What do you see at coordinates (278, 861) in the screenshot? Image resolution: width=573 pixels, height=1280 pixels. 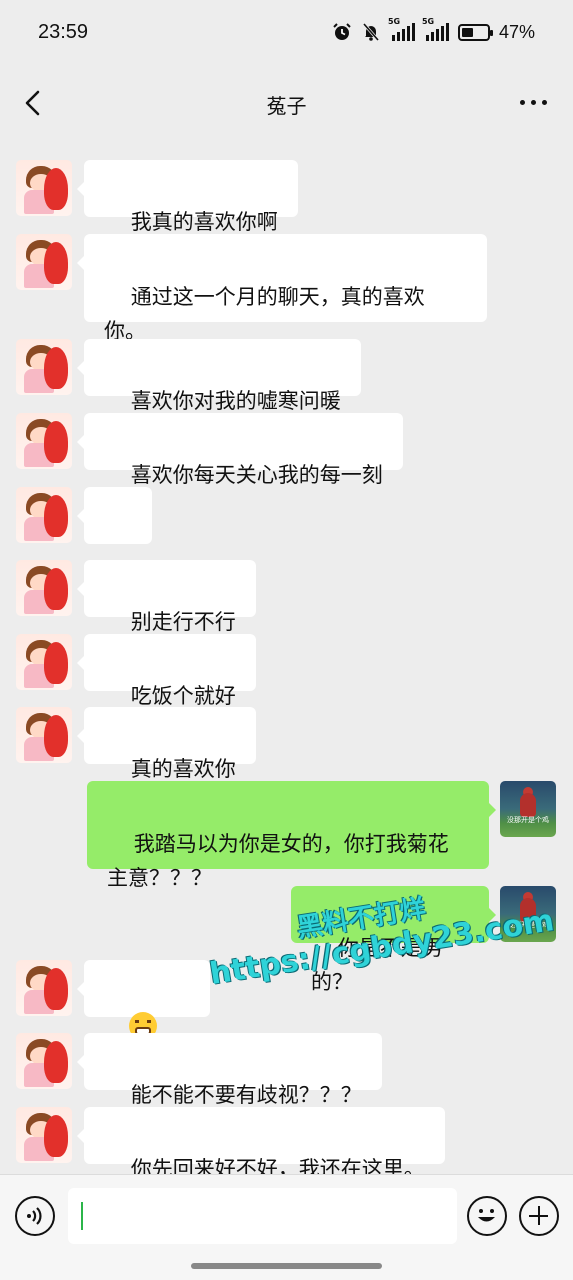 I see `message-text: 我踏马以为你是女的，你打我菊花 主意？？？` at bounding box center [278, 861].